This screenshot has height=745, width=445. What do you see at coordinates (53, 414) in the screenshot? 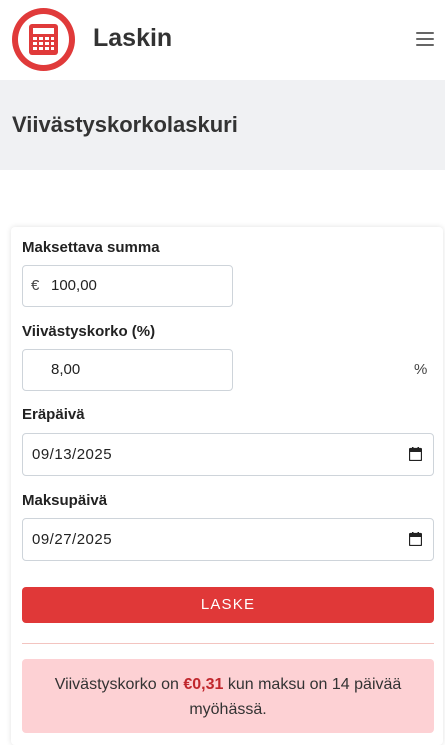
I see `due-date-label: Eräpäivä` at bounding box center [53, 414].